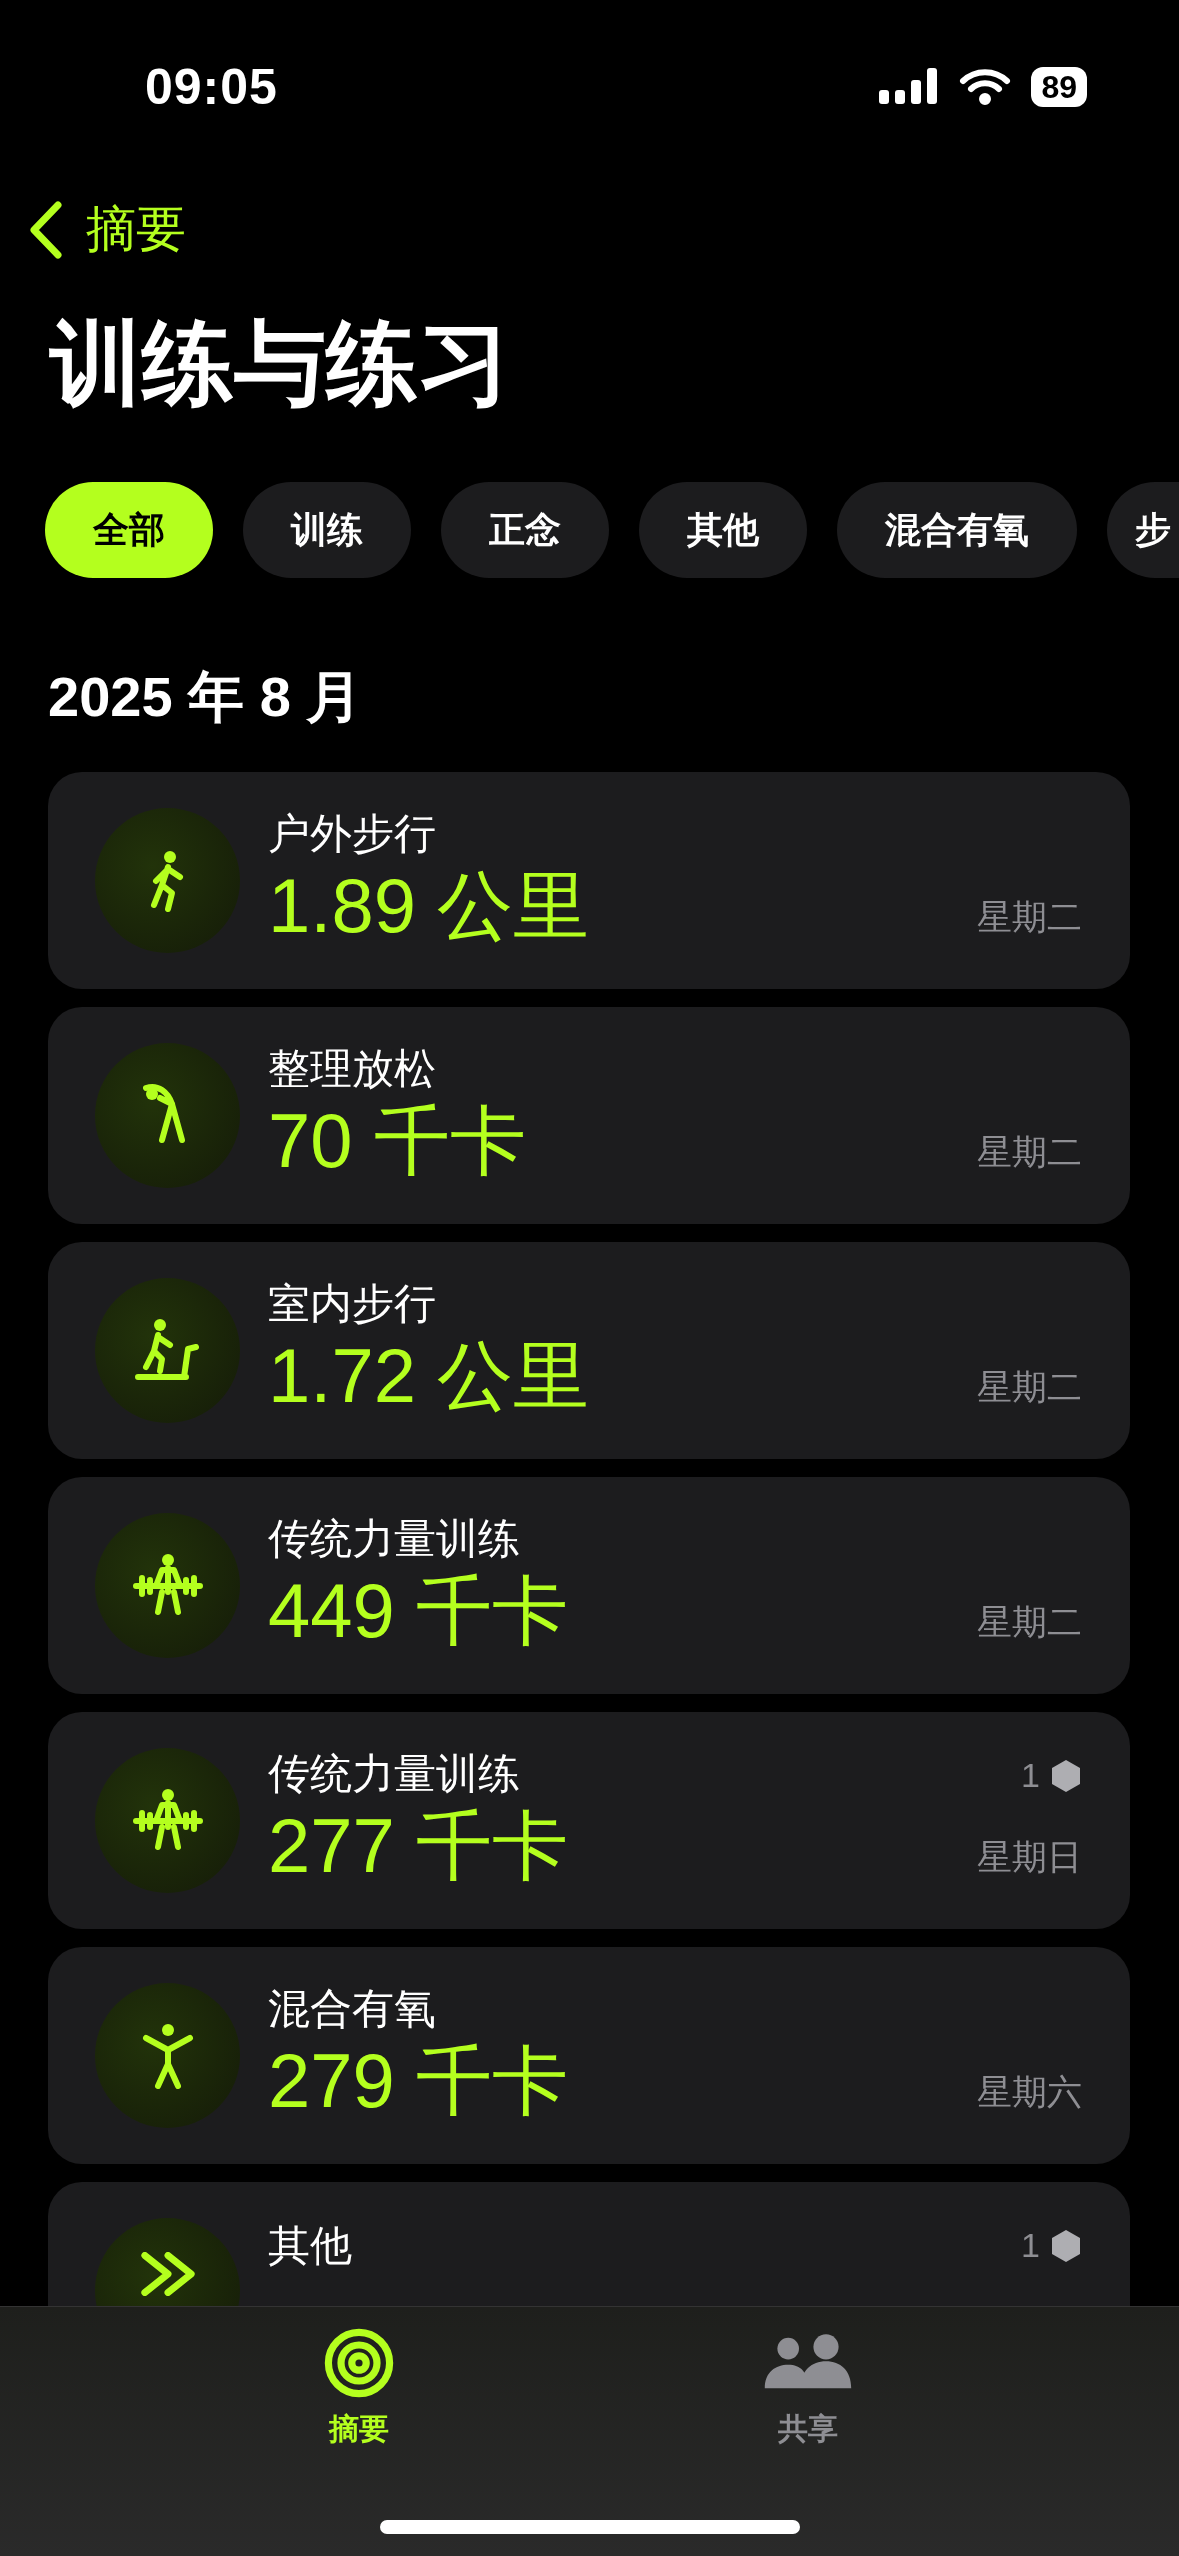 The width and height of the screenshot is (1179, 2556). I want to click on workout-value: 1.89 公里, so click(429, 906).